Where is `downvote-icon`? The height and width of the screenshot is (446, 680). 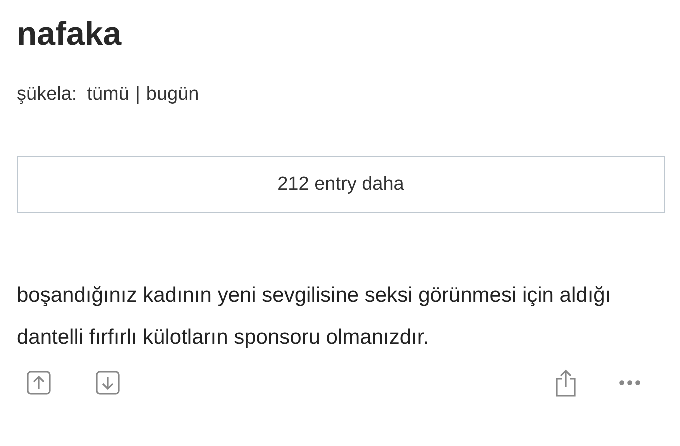
downvote-icon is located at coordinates (108, 383).